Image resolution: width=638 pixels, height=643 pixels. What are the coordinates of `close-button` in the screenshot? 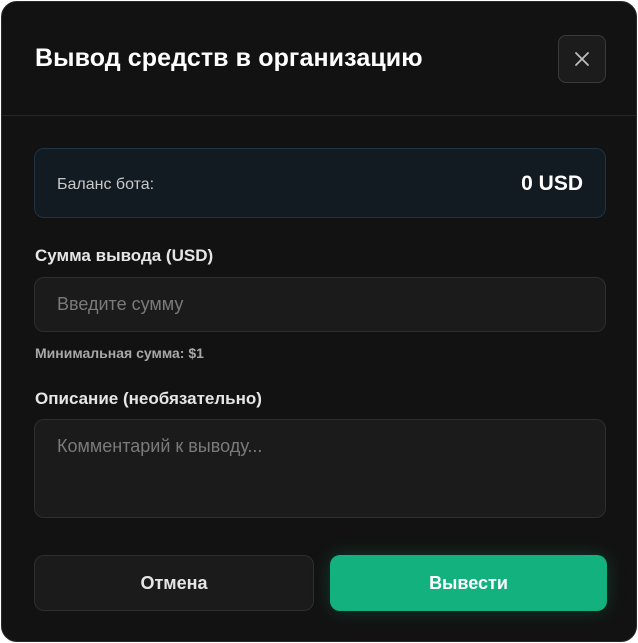 It's located at (582, 59).